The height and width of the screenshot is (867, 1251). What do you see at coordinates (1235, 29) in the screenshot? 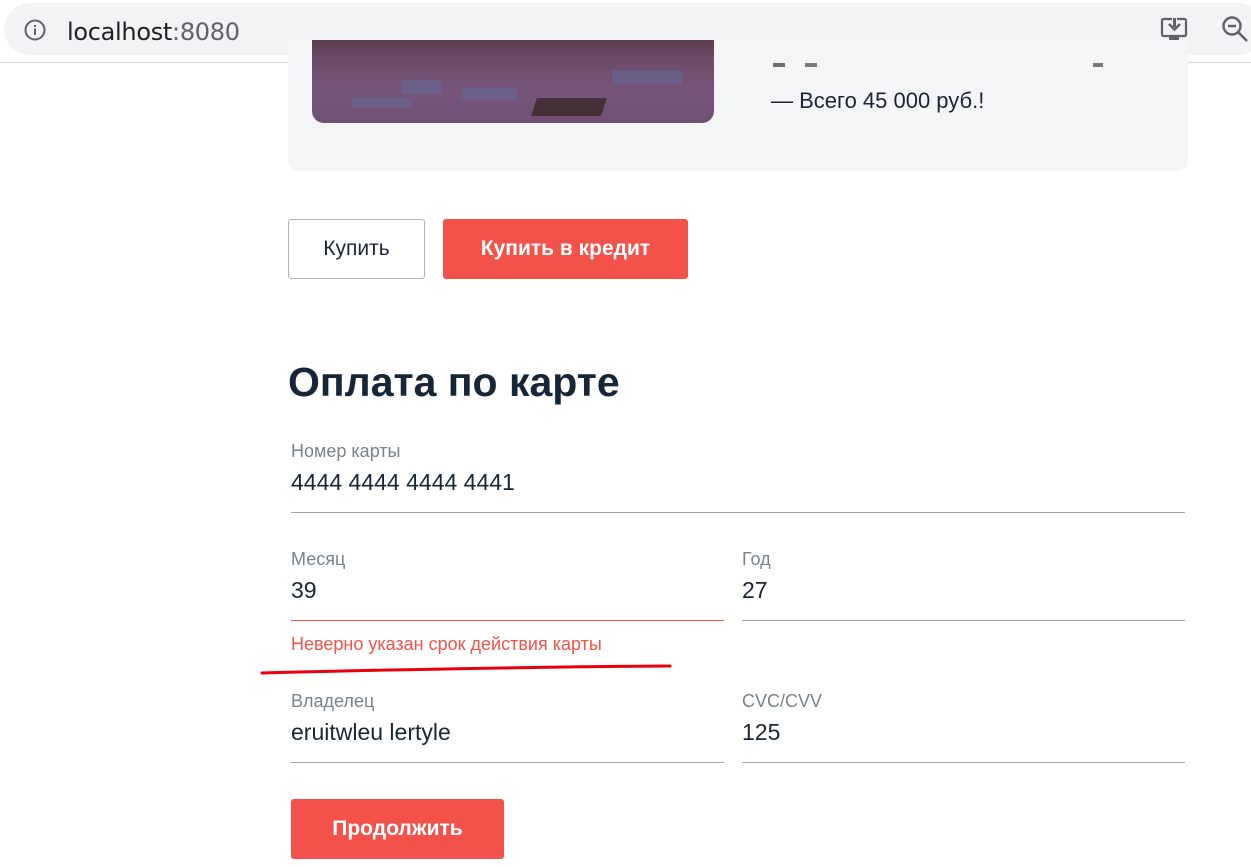
I see `zoom-out-icon` at bounding box center [1235, 29].